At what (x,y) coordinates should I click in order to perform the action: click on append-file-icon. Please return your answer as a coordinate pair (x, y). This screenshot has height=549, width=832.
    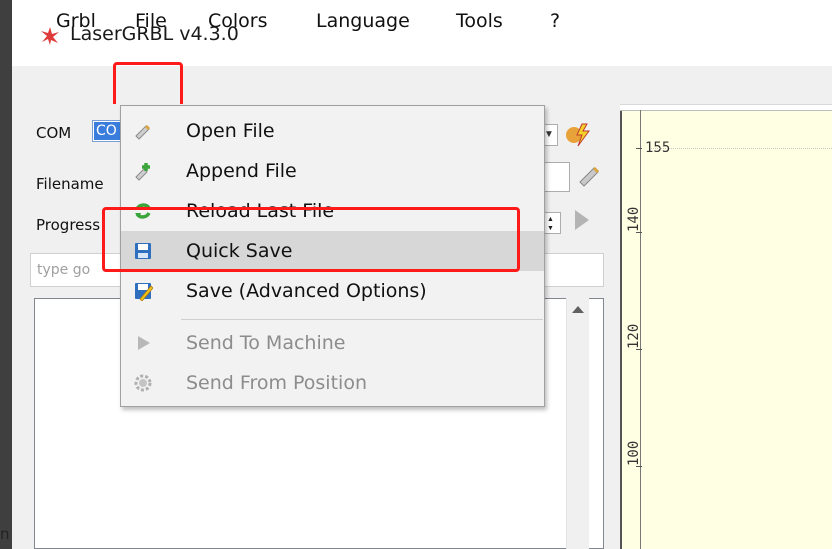
    Looking at the image, I should click on (142, 172).